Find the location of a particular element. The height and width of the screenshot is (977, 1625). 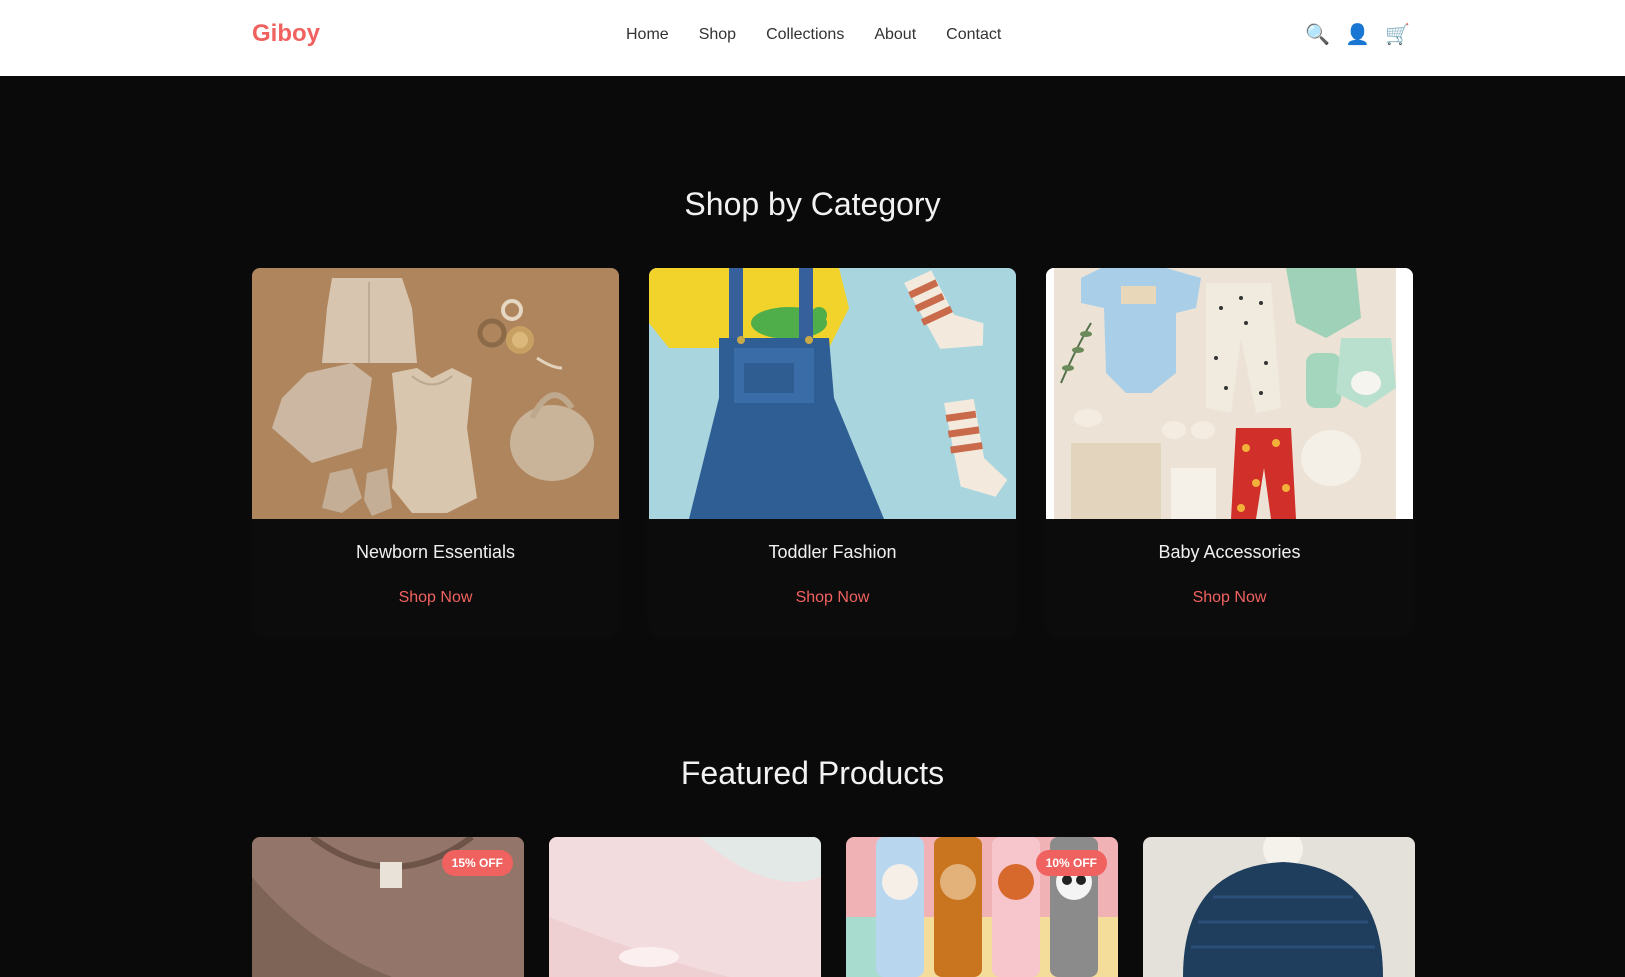

featured-section-title: Featured Products is located at coordinates (812, 773).